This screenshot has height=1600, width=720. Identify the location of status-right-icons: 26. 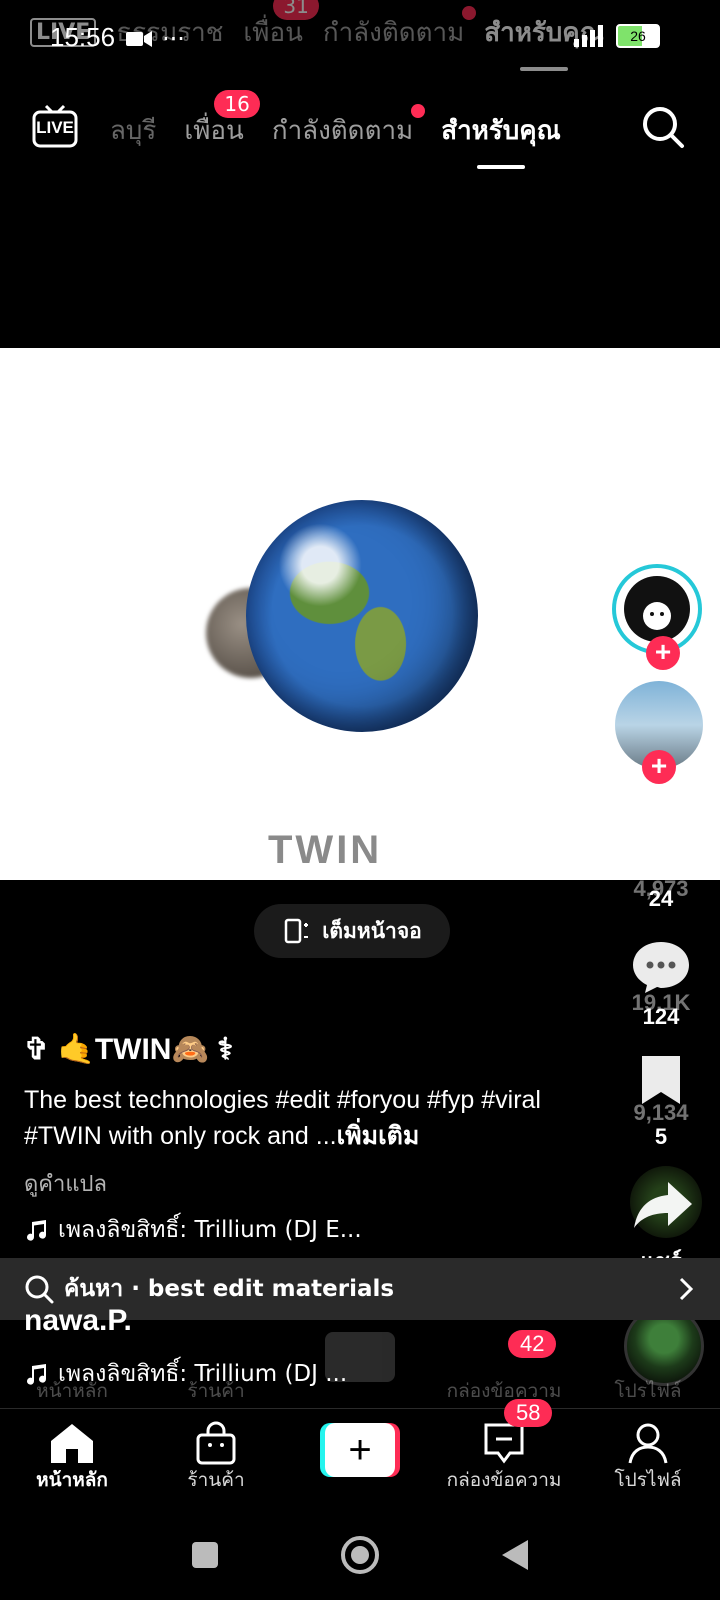
(616, 36).